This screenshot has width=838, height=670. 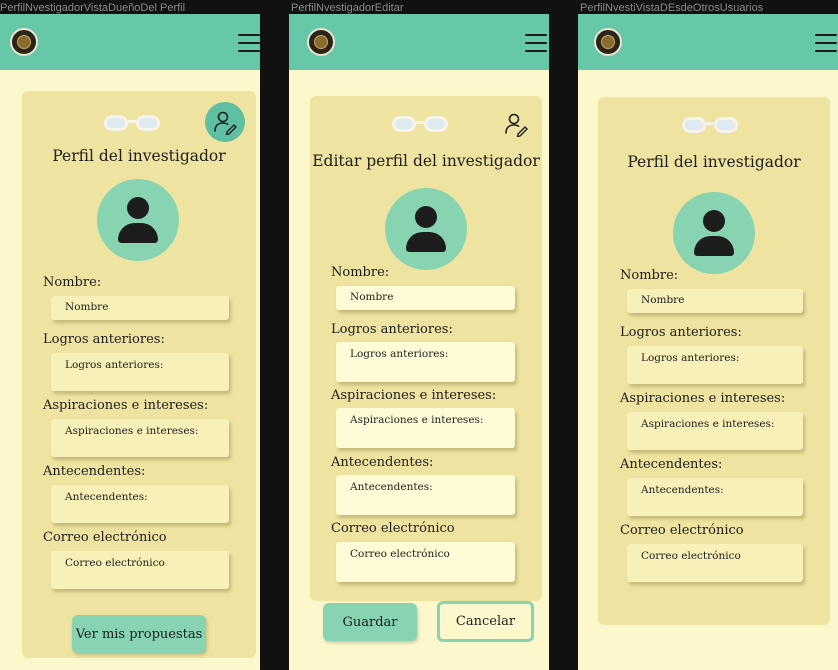 What do you see at coordinates (425, 495) in the screenshot?
I see `antecendentes-input: Antecendentes:` at bounding box center [425, 495].